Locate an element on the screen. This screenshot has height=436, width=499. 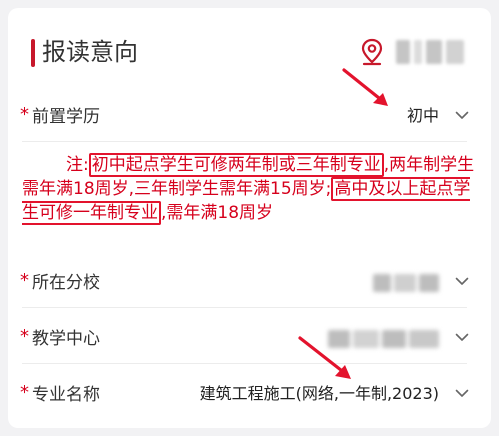
note-prefix: 注: is located at coordinates (77, 165).